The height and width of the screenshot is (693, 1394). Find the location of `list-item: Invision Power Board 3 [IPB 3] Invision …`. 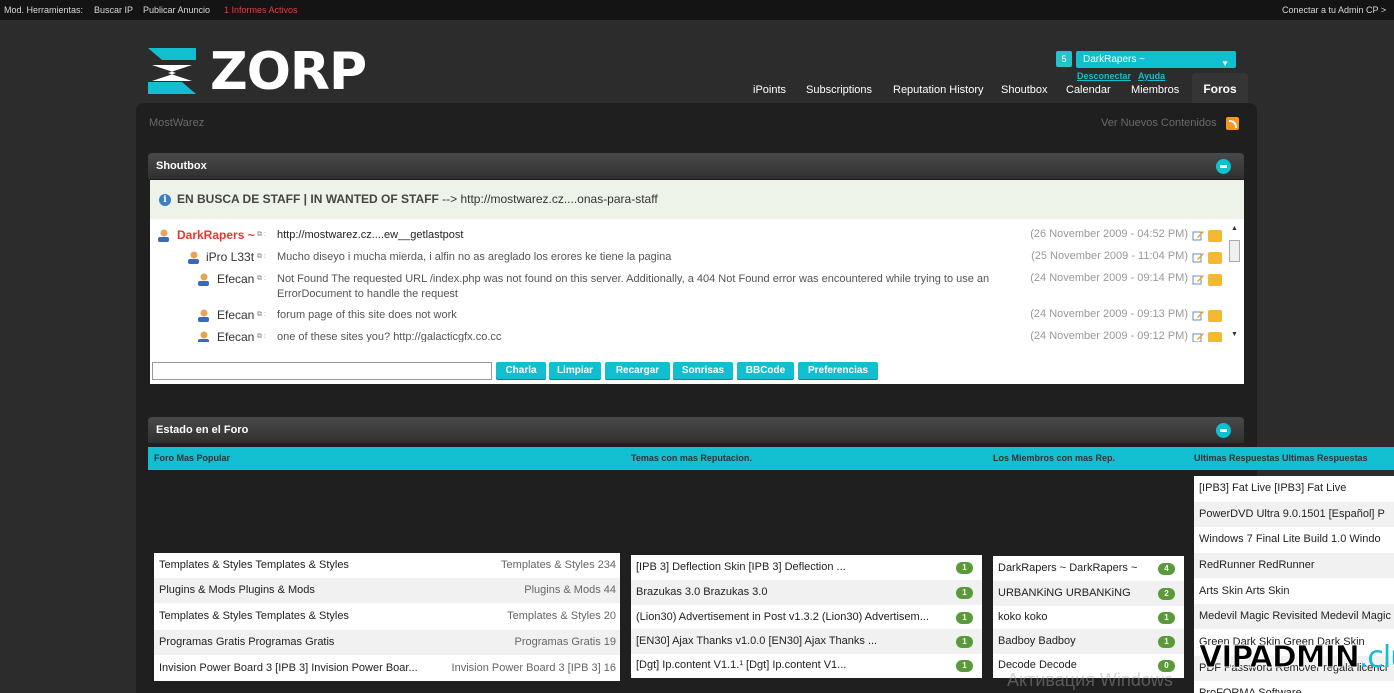

list-item: Invision Power Board 3 [IPB 3] Invision … is located at coordinates (387, 668).